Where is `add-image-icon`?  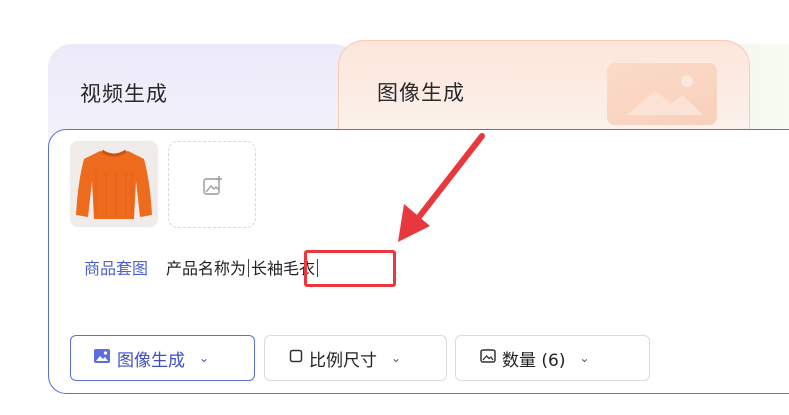 add-image-icon is located at coordinates (213, 188).